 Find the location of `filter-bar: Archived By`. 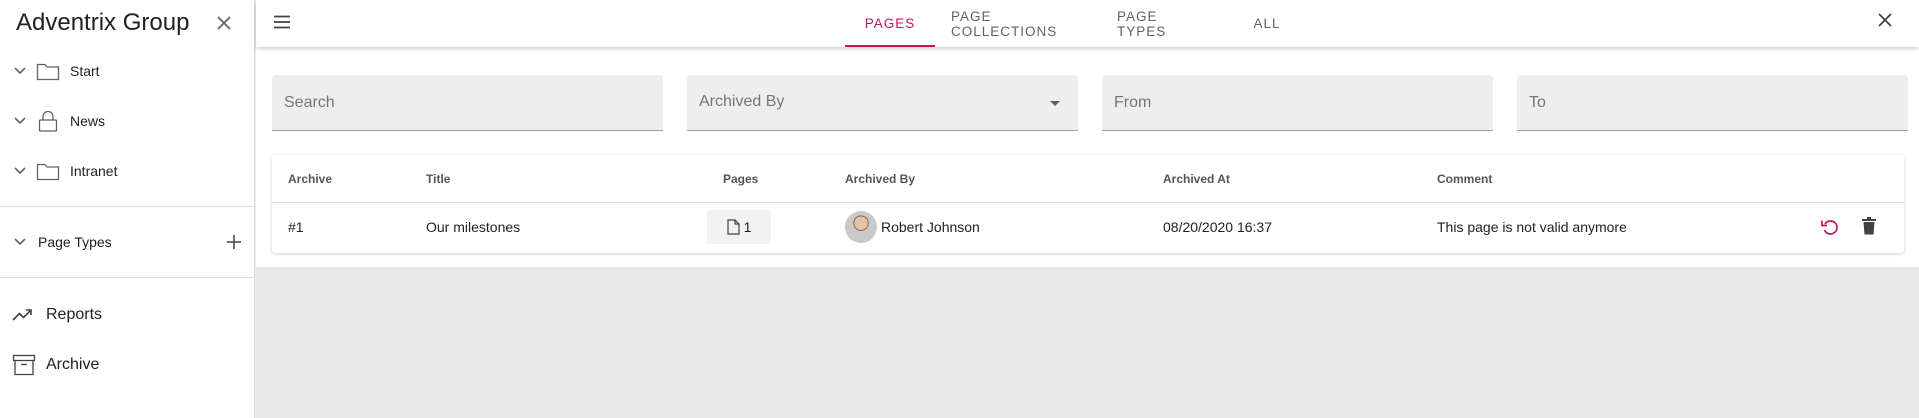

filter-bar: Archived By is located at coordinates (1090, 103).